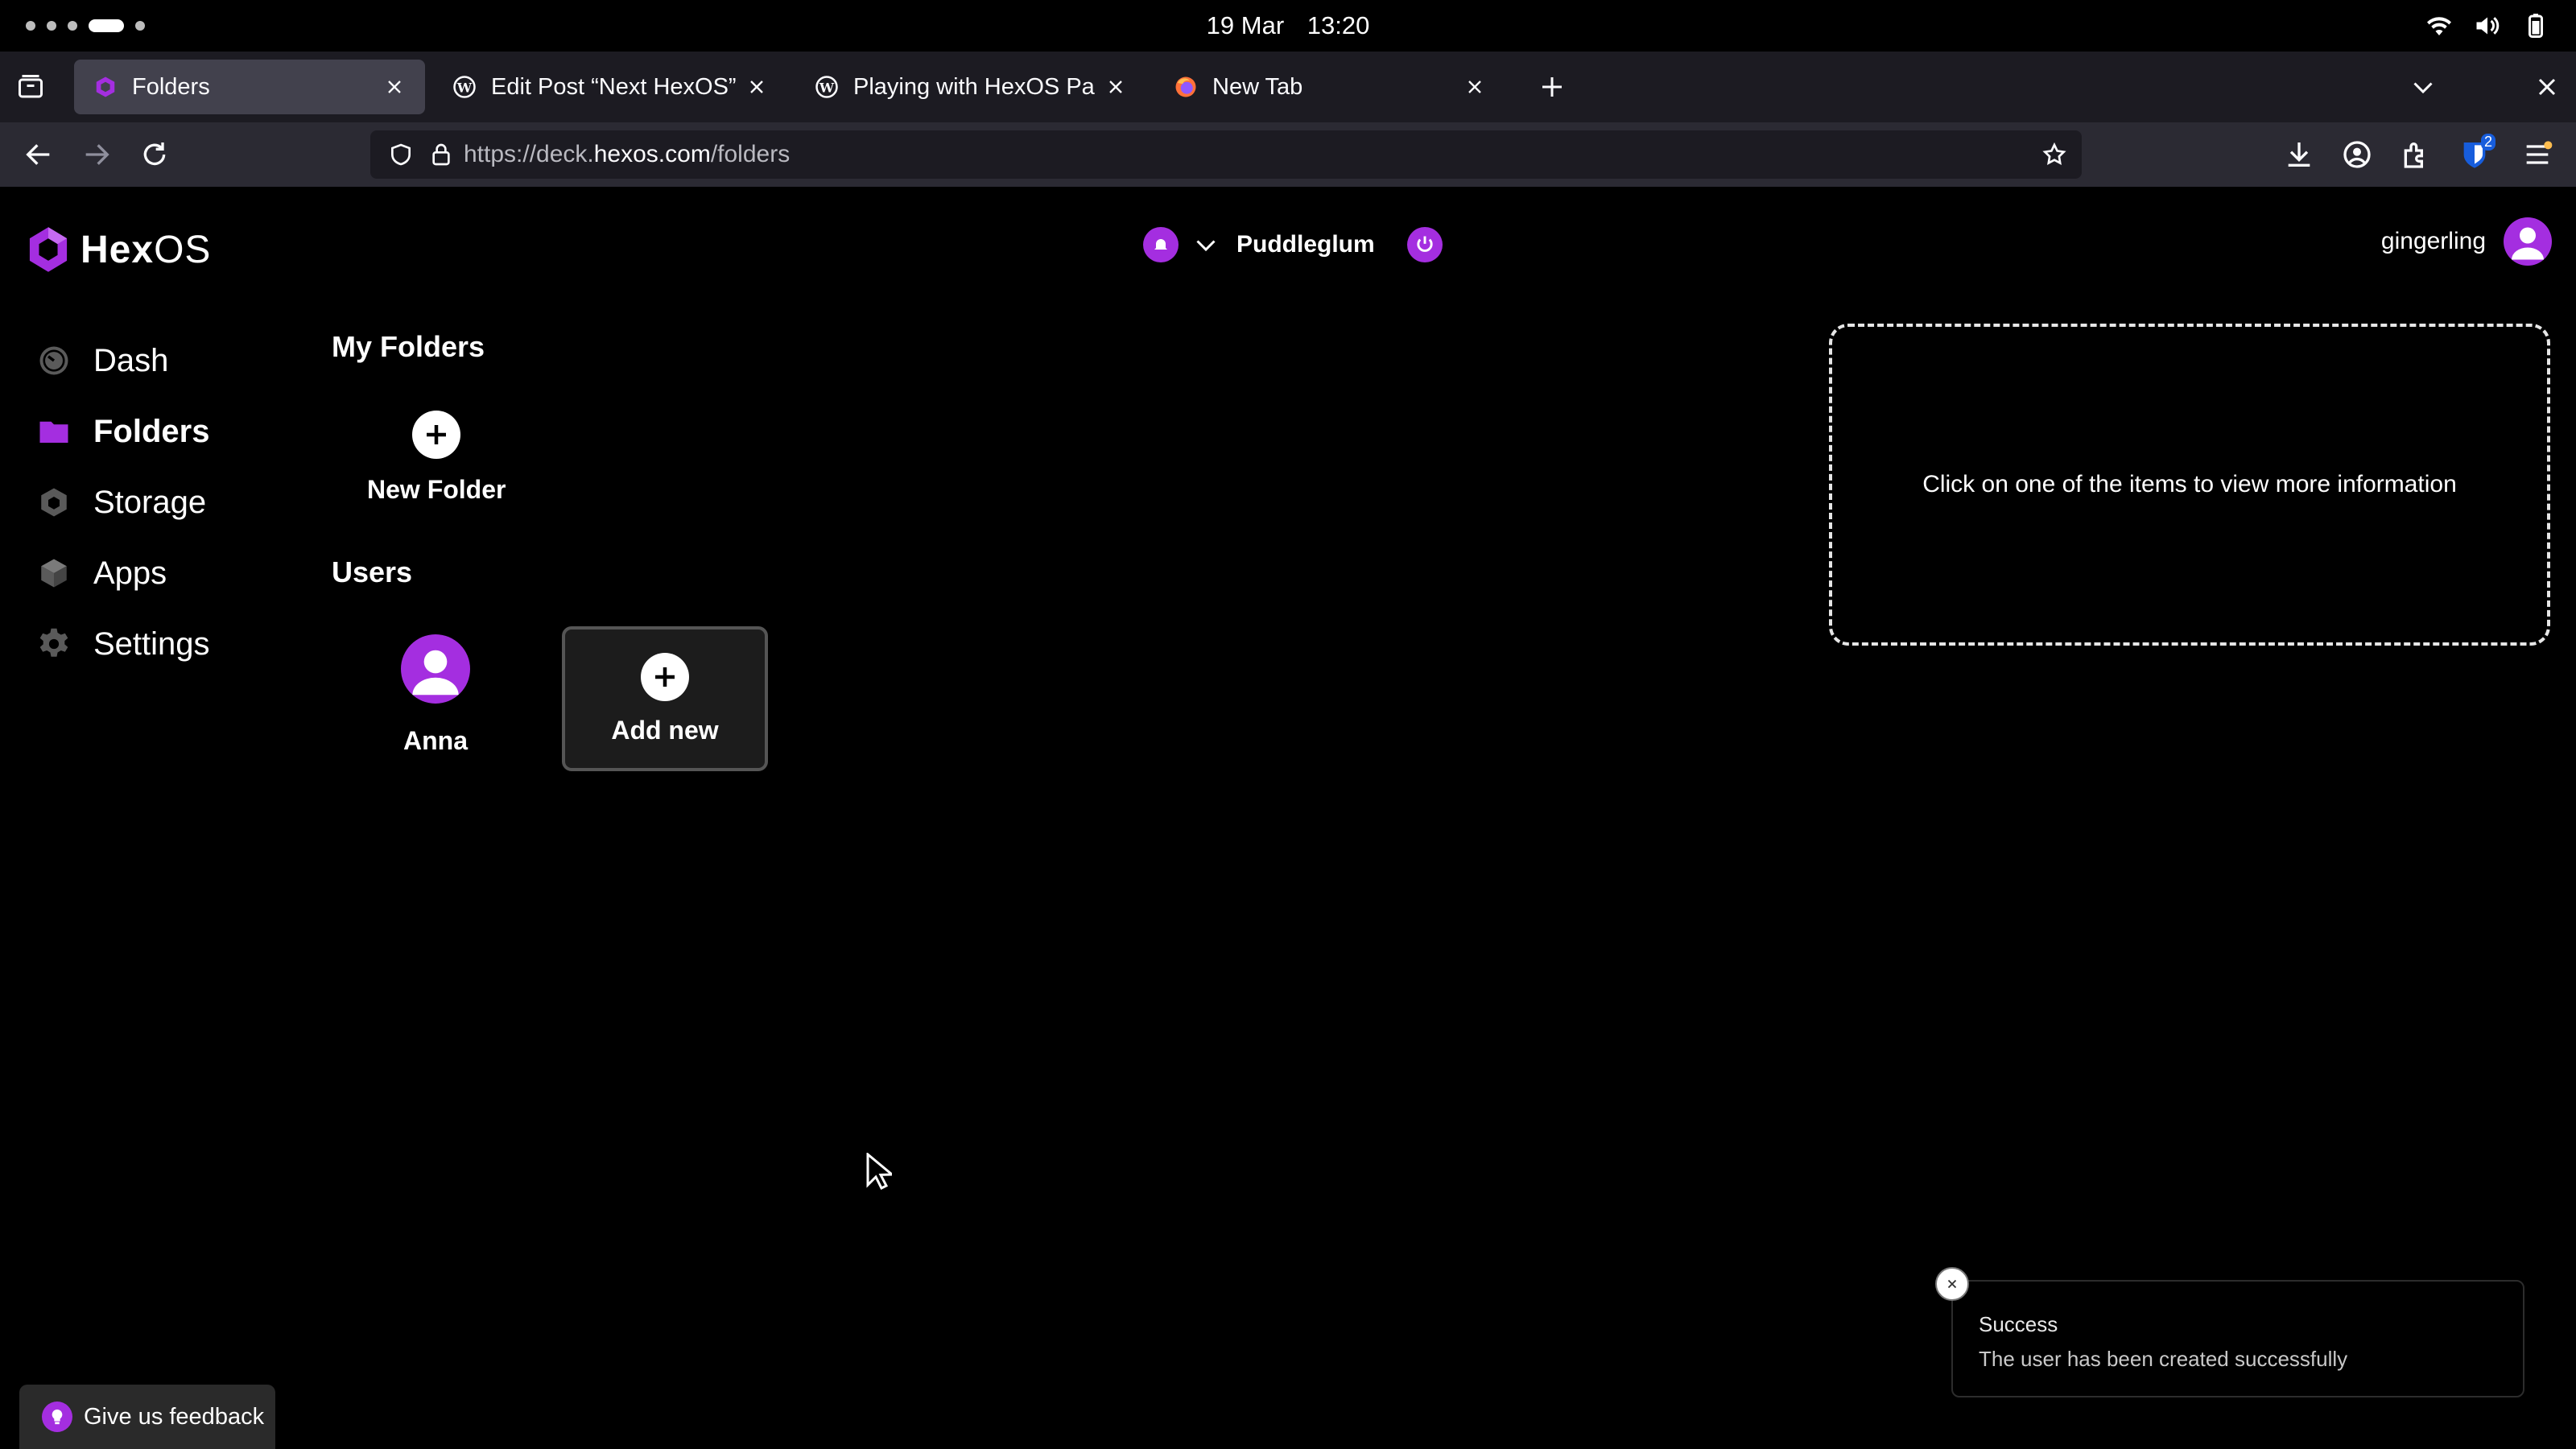 This screenshot has width=2576, height=1449. I want to click on sidebar-item-dash: Dash, so click(123, 360).